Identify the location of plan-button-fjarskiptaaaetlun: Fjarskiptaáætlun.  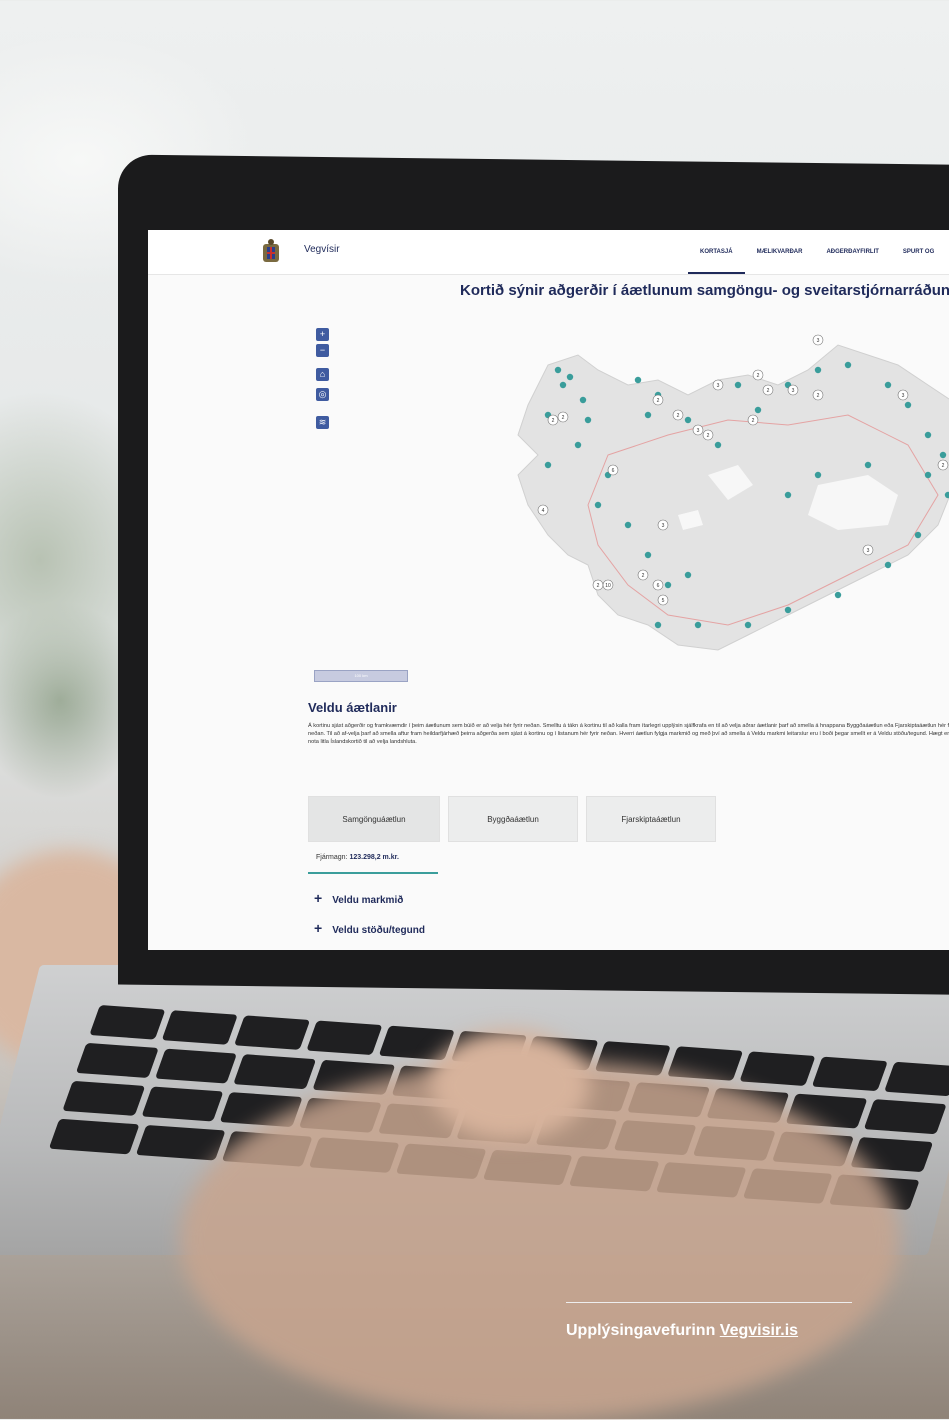
(651, 819).